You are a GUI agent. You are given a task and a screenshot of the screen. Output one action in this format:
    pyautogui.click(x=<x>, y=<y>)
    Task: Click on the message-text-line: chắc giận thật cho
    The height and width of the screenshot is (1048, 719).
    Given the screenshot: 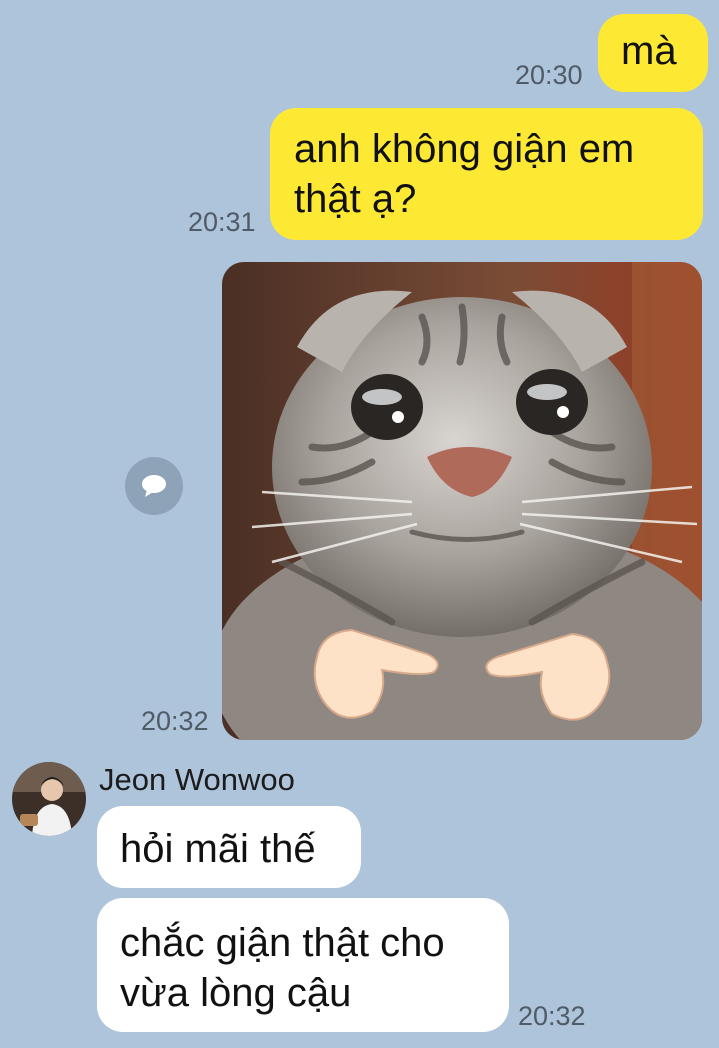 What is the action you would take?
    pyautogui.click(x=282, y=943)
    